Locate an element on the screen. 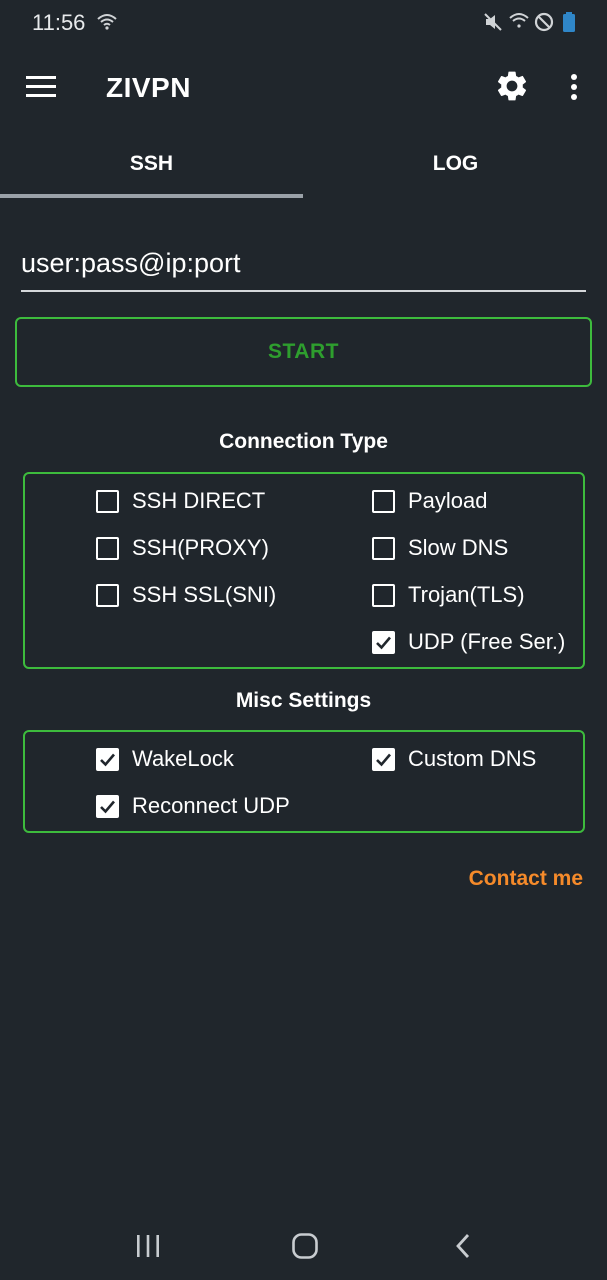 This screenshot has width=607, height=1280. status-bar: 11:56 is located at coordinates (303, 23).